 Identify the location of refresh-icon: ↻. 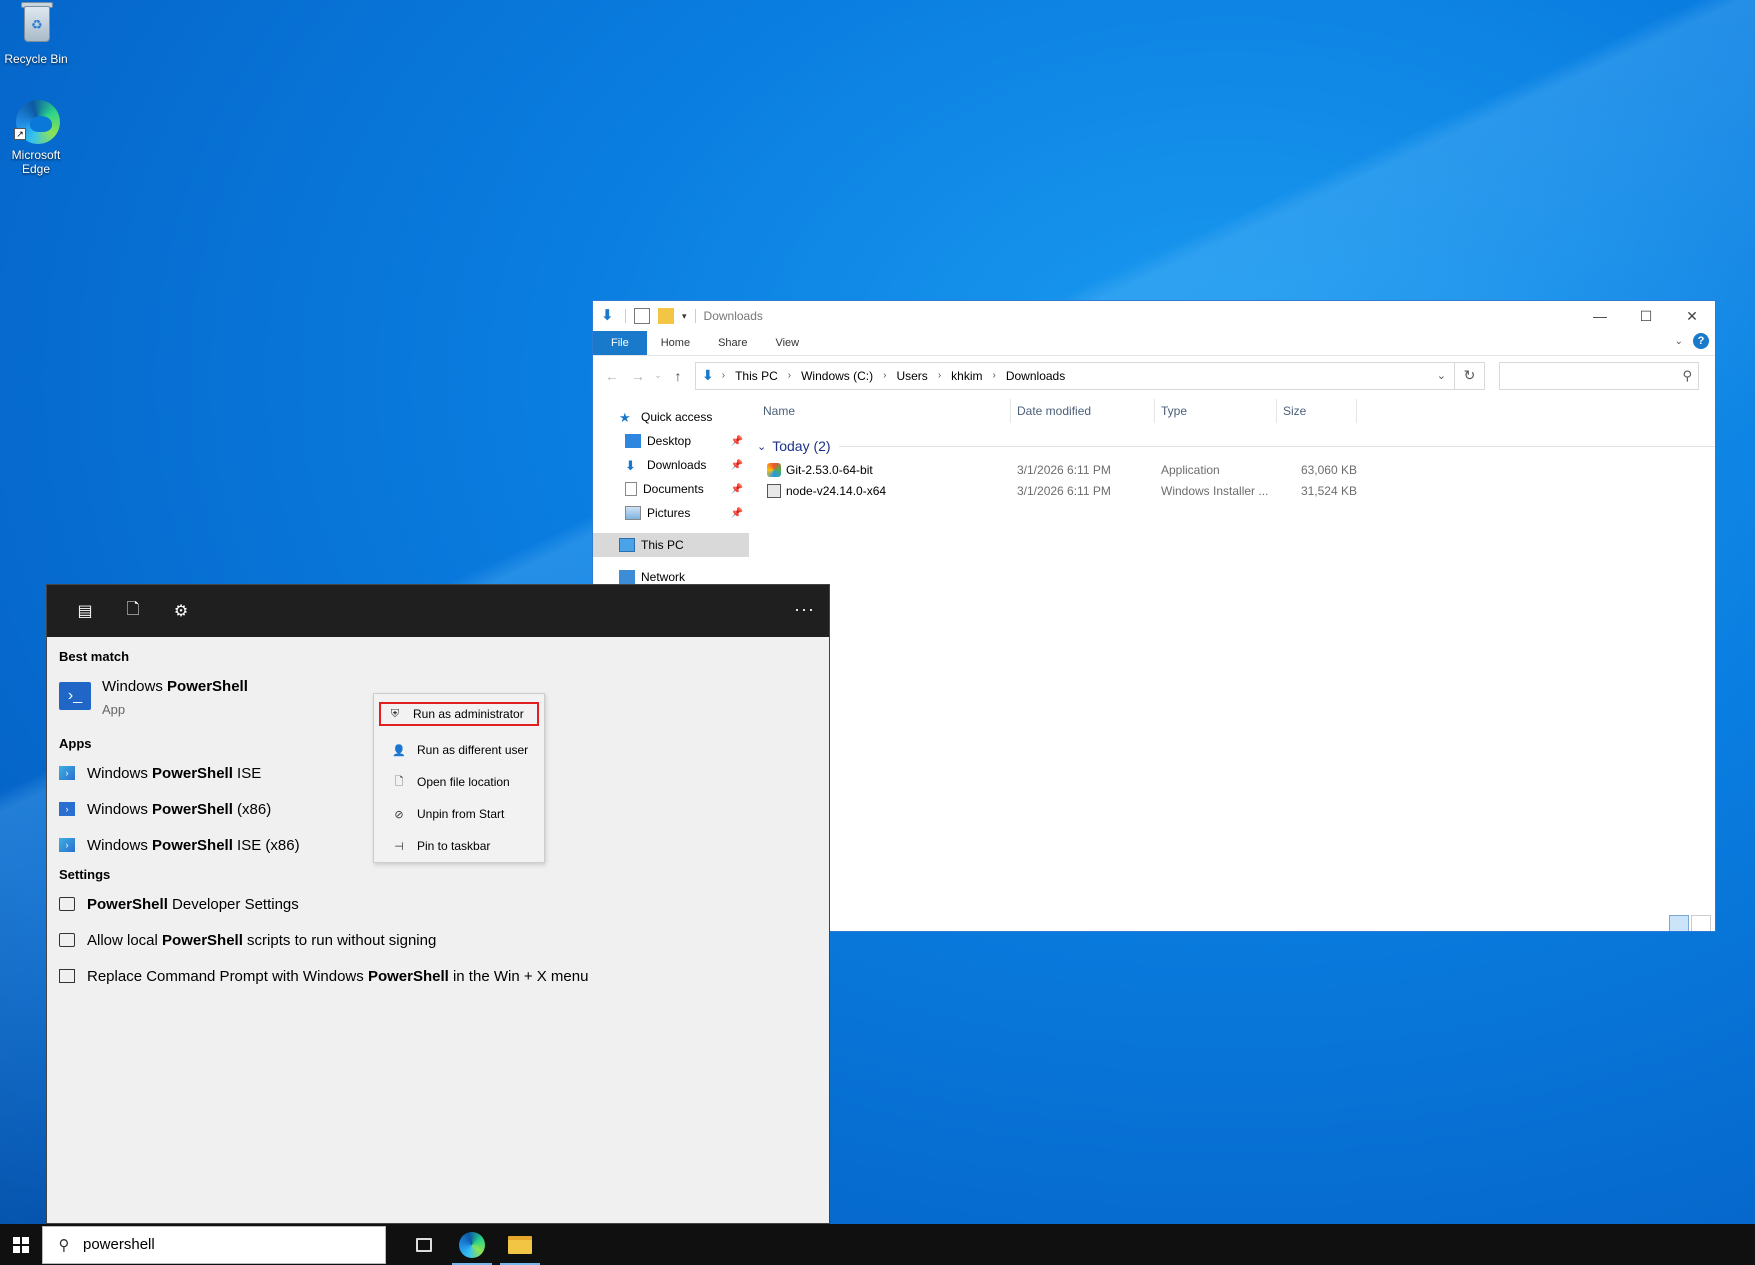
(1469, 375).